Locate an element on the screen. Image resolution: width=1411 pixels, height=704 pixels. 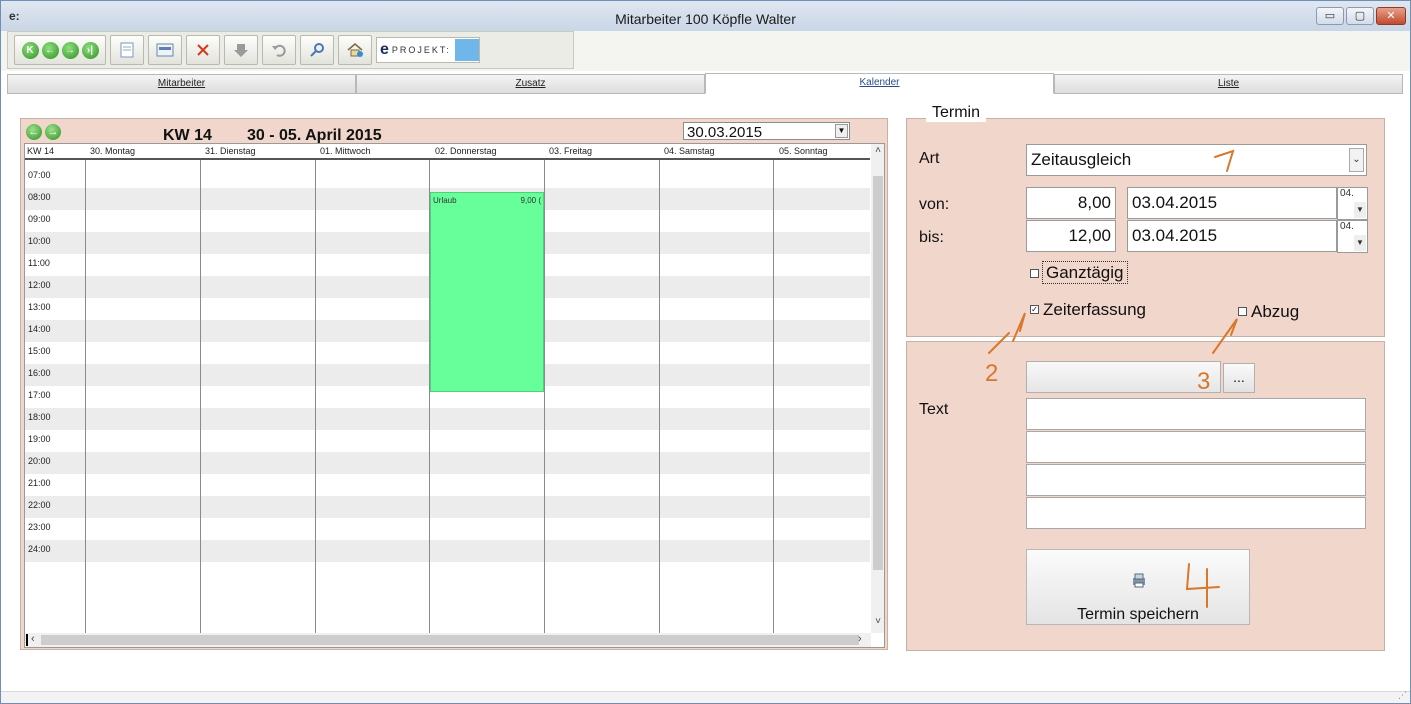
resize-grip-icon: ⋰ is located at coordinates (1402, 695).